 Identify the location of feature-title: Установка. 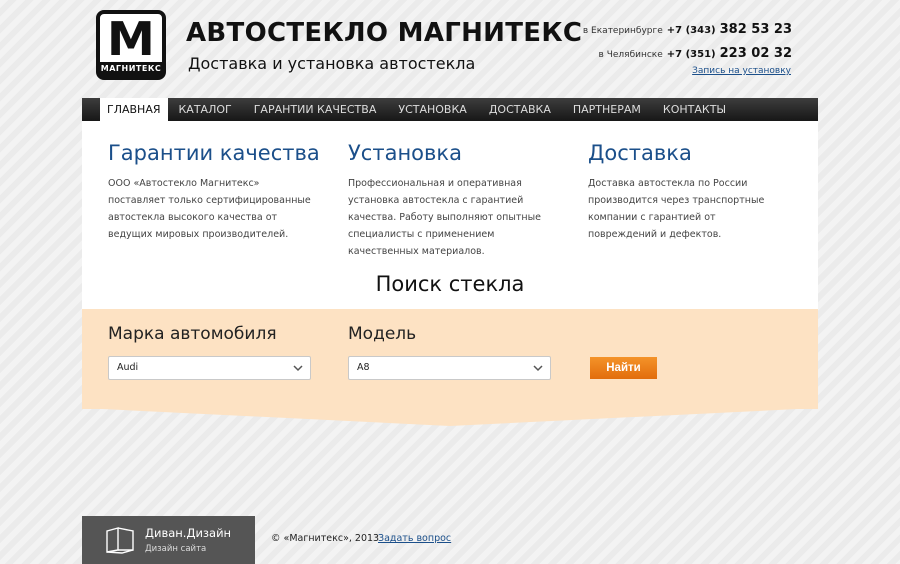
(453, 153).